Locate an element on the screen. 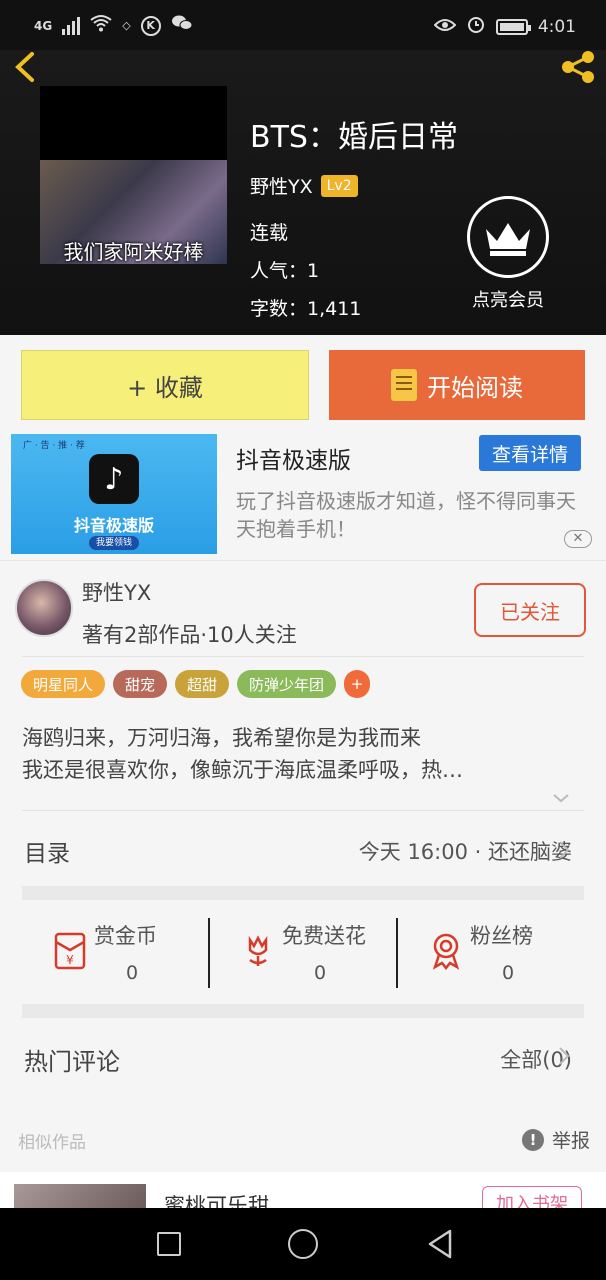  author-name: 野性YX is located at coordinates (281, 185).